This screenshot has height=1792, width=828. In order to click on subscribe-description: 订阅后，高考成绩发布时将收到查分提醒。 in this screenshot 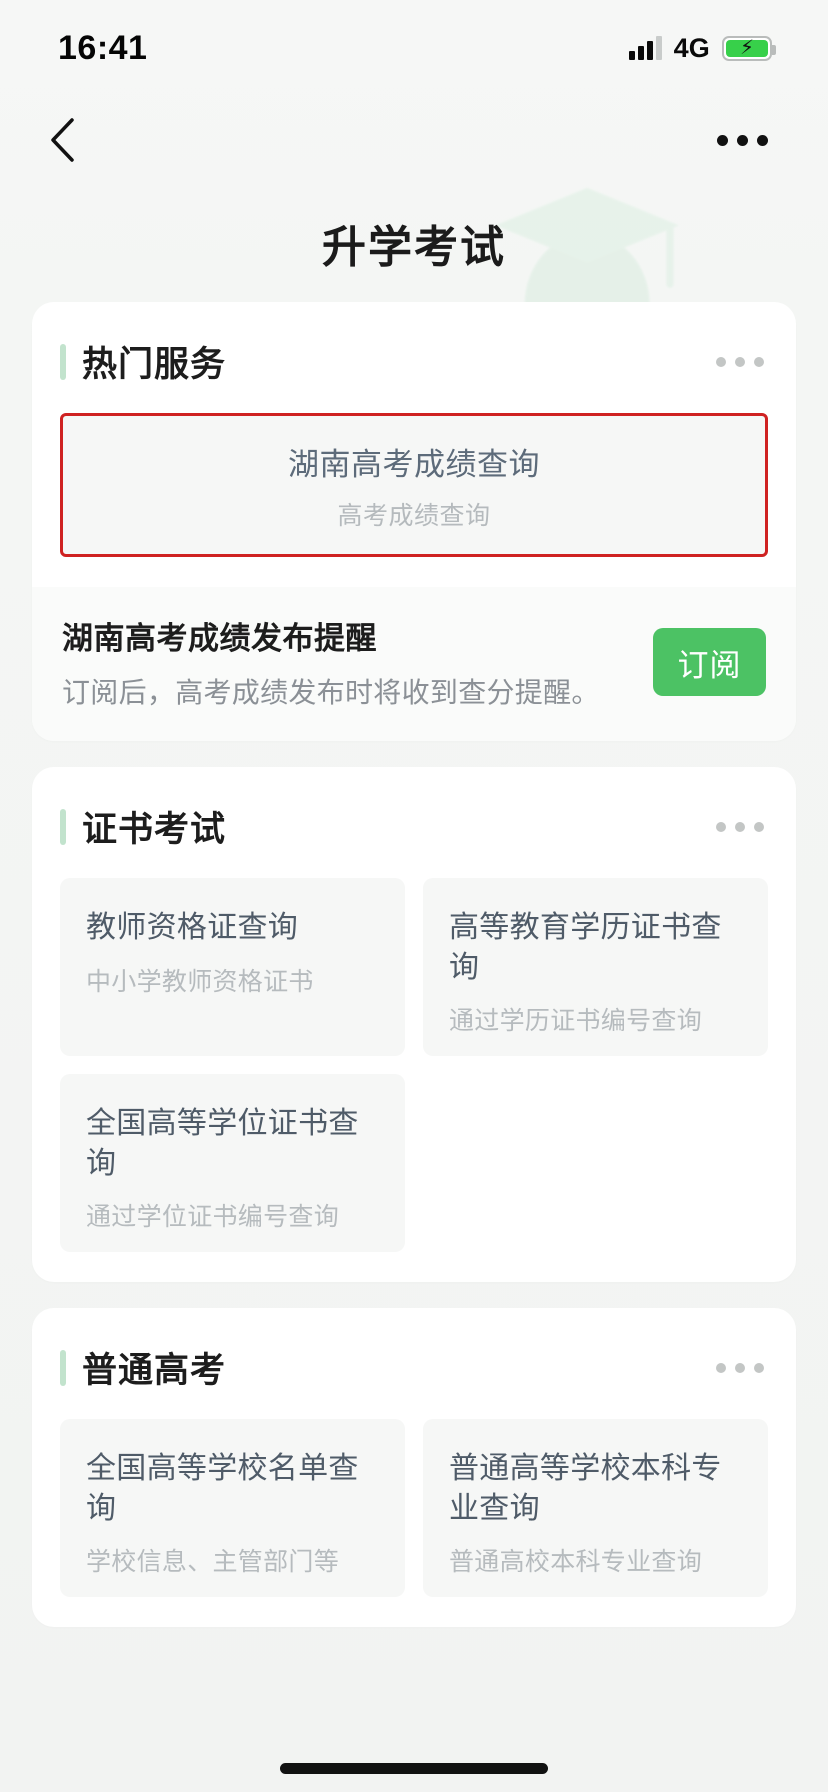, I will do `click(331, 692)`.